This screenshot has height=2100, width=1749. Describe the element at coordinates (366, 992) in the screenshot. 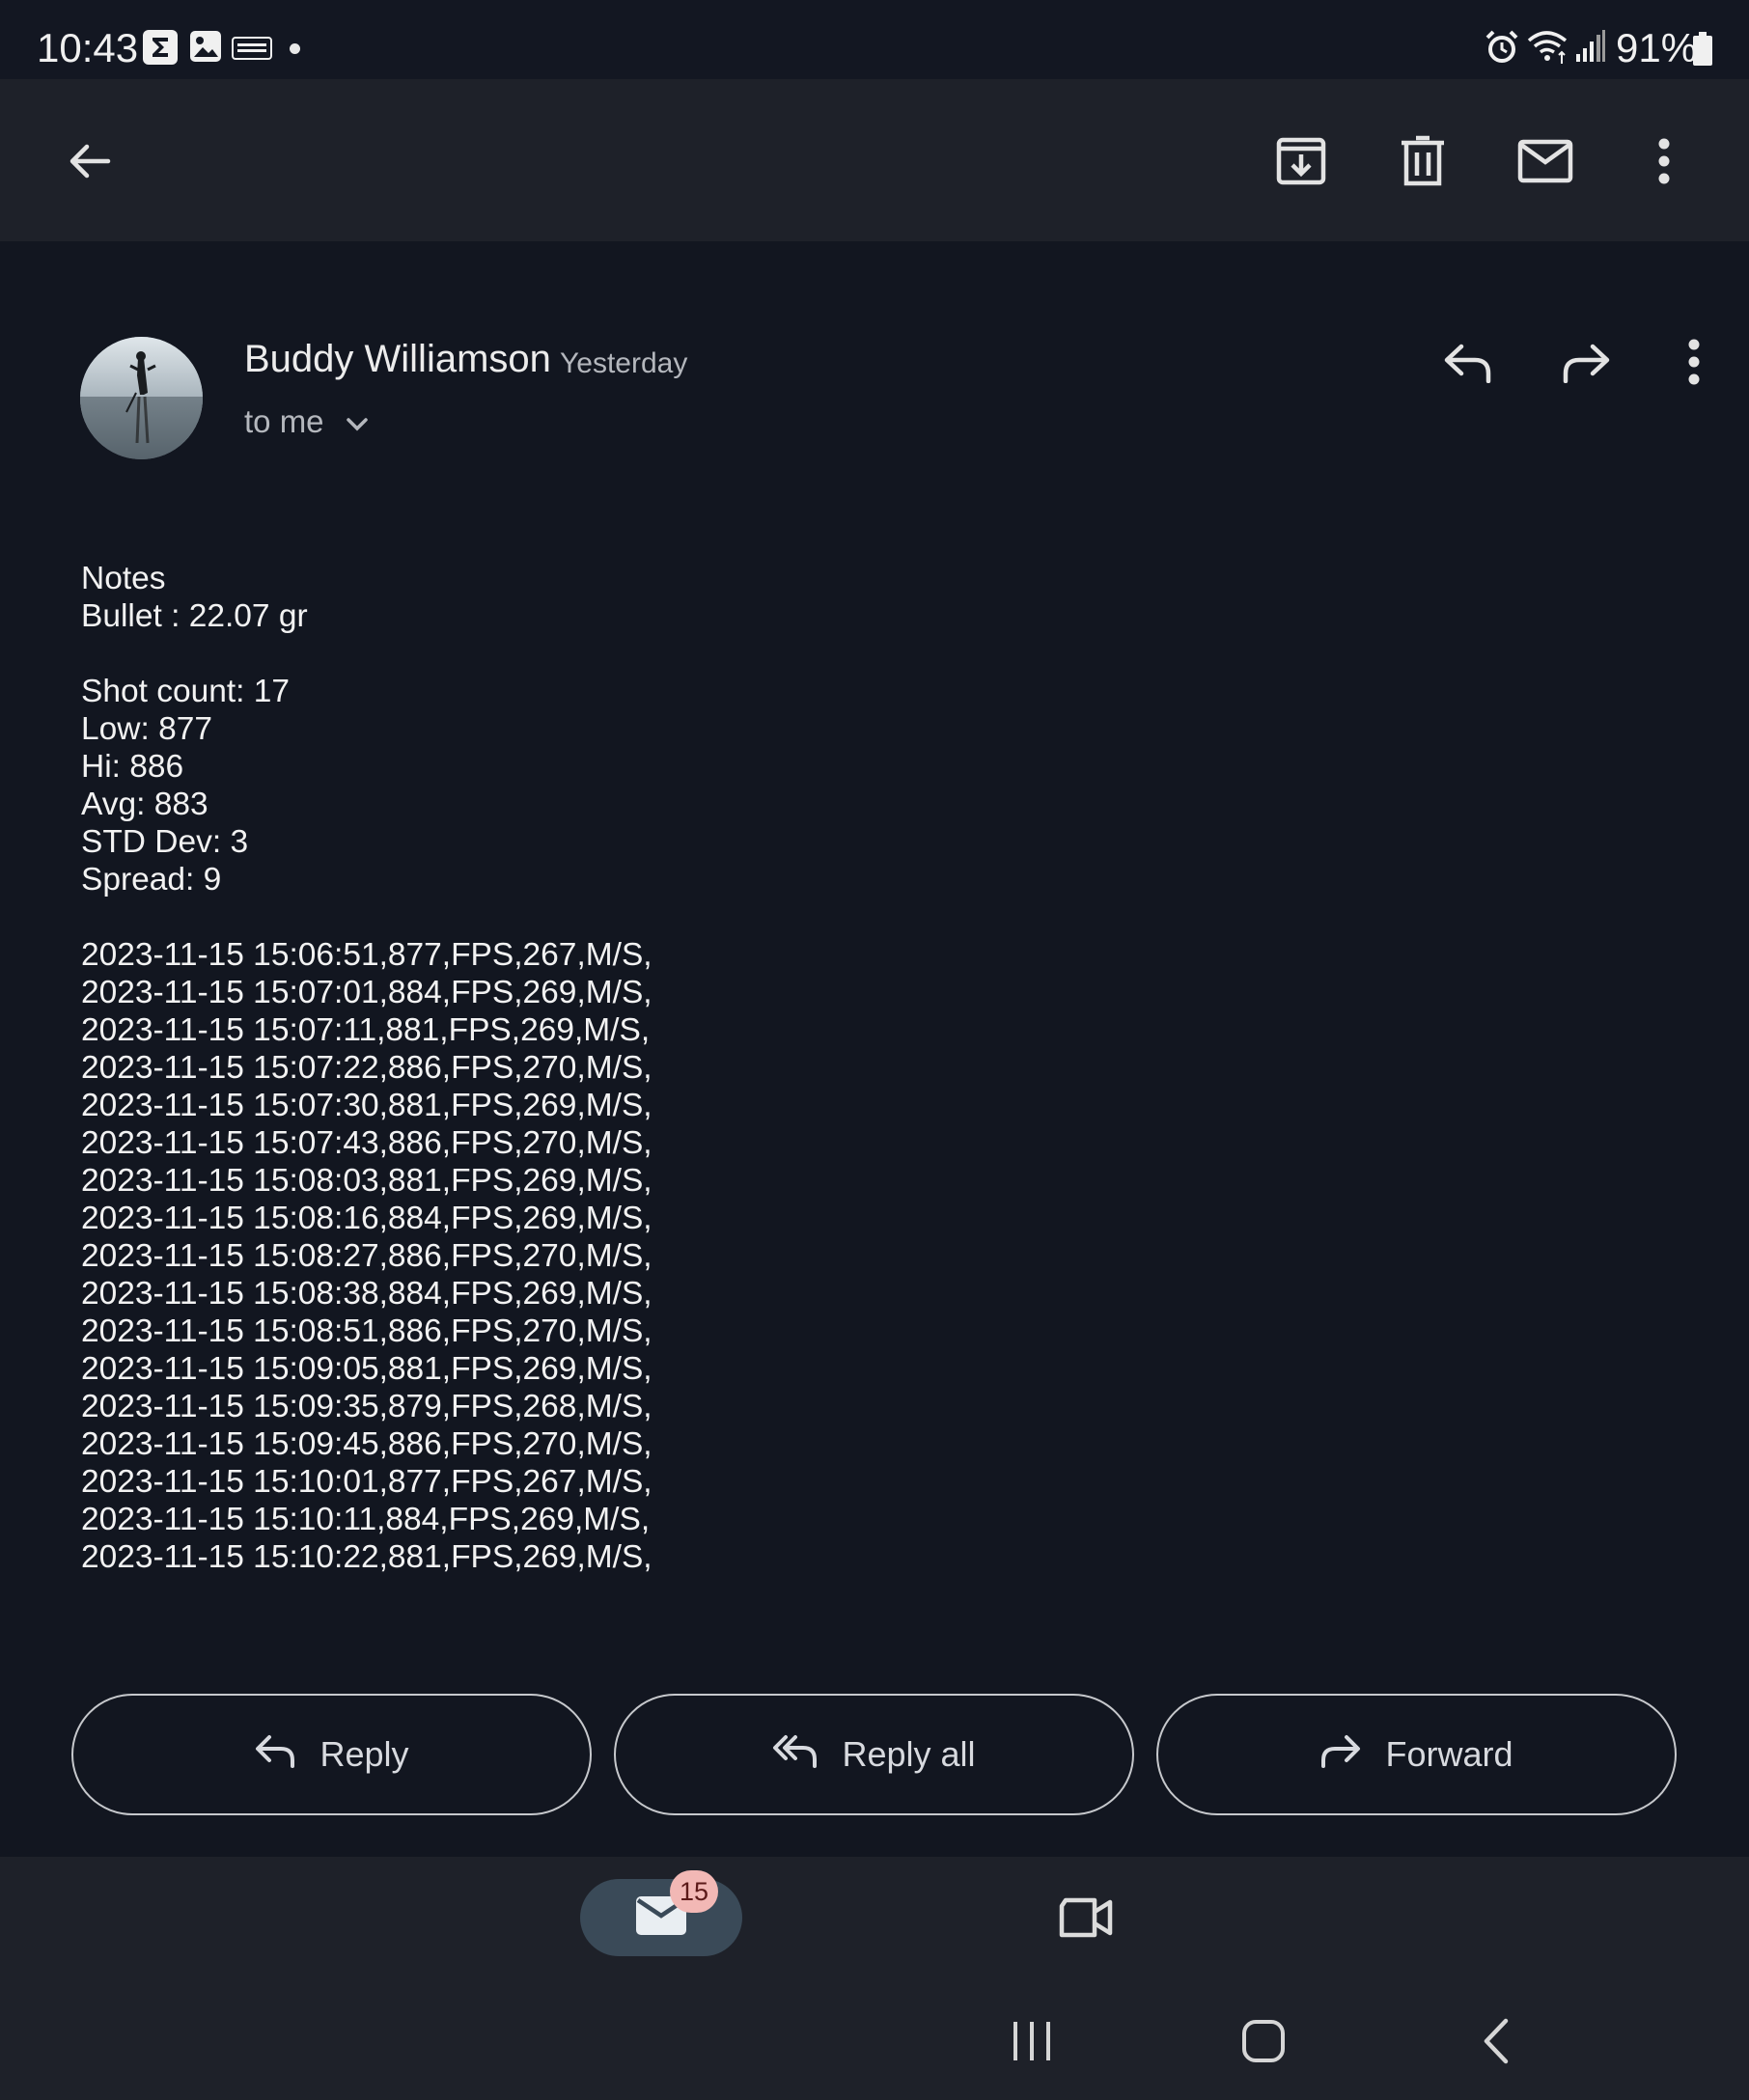

I see `shot-line: 2023-11-15 15:07:01,884,FPS,269,M/S,` at that location.